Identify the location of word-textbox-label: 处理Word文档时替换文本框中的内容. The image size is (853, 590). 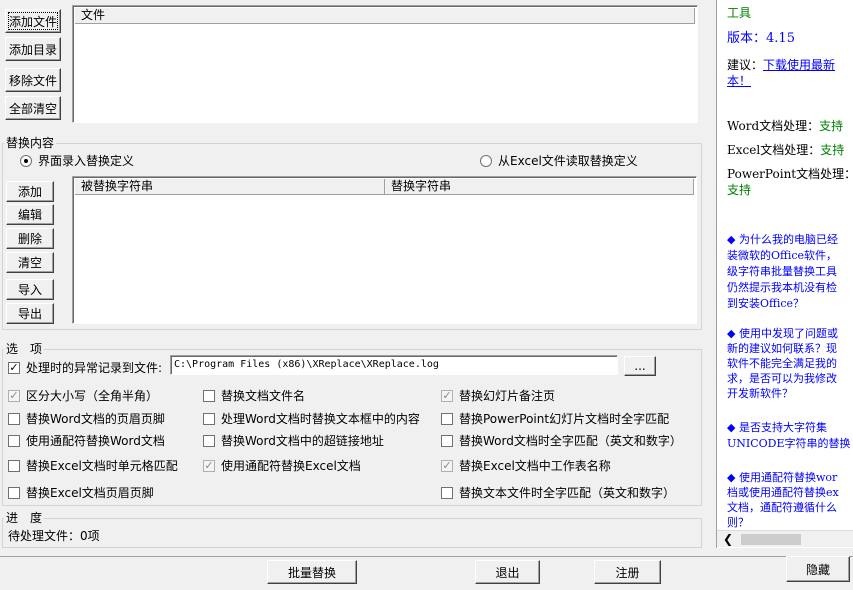
(320, 419).